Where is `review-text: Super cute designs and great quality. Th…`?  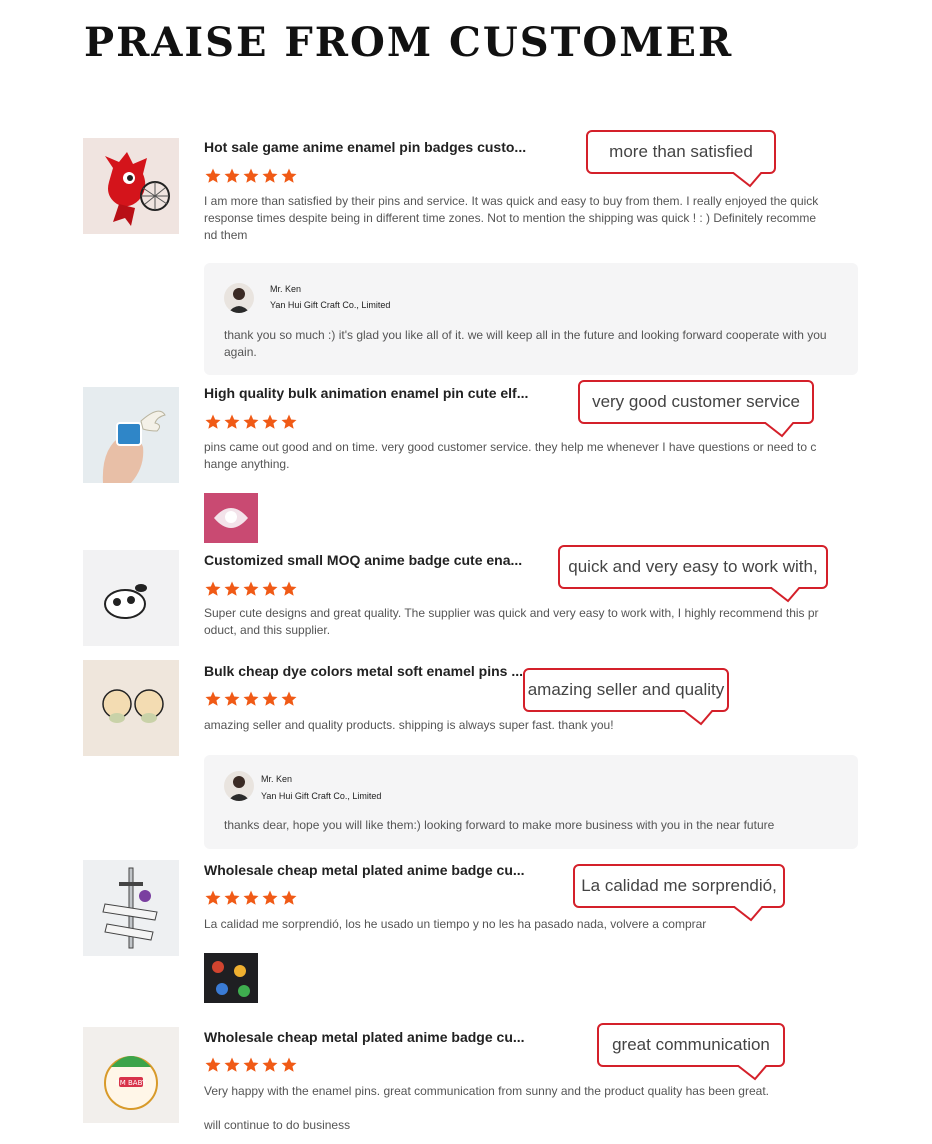 review-text: Super cute designs and great quality. Th… is located at coordinates (511, 621).